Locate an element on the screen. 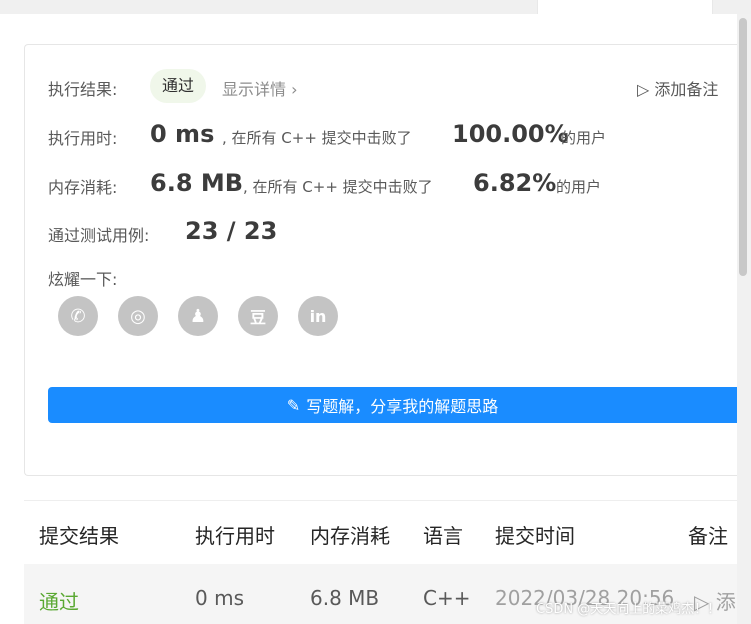 This screenshot has height=624, width=751. linkedin-share-button: in is located at coordinates (318, 316).